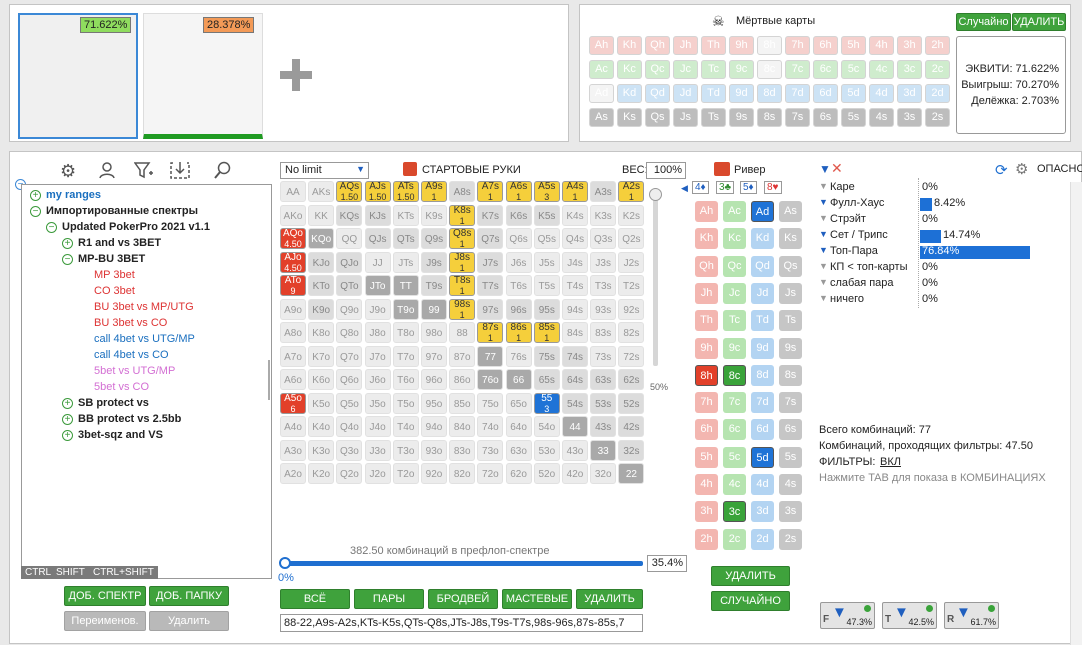  Describe the element at coordinates (546, 426) in the screenshot. I see `hand-cell: 54o` at that location.